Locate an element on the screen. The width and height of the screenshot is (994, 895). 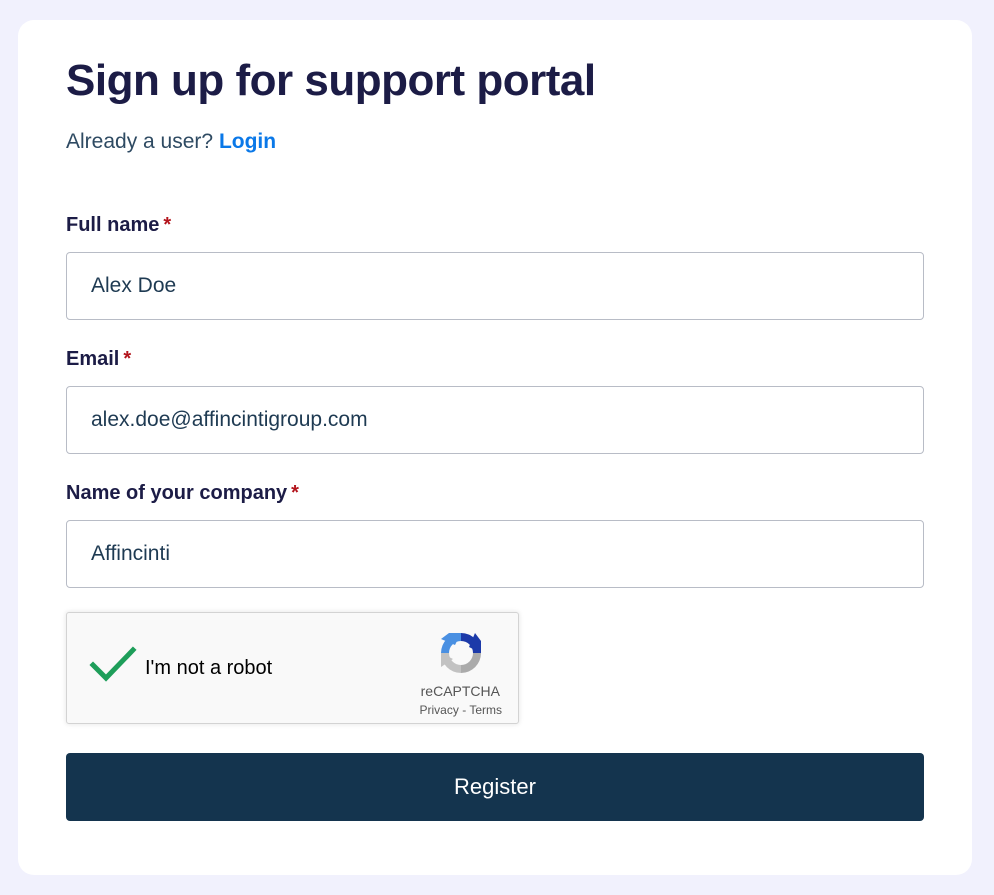
full-name-input is located at coordinates (495, 286).